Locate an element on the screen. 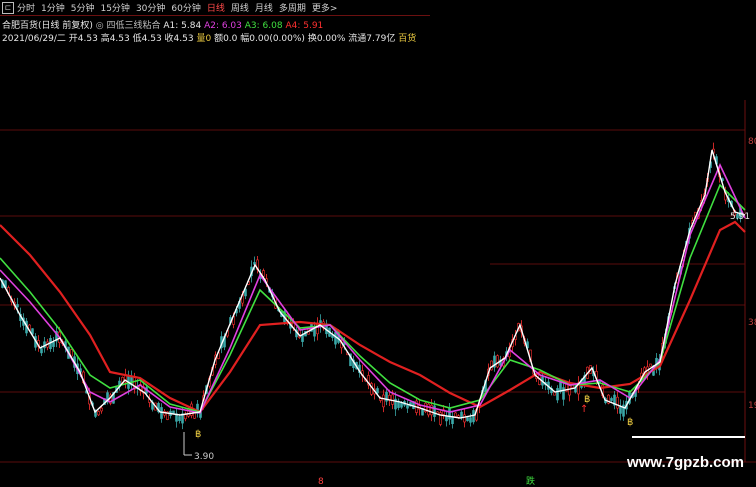 Image resolution: width=756 pixels, height=487 pixels. tab-multi-period: 多周期 is located at coordinates (292, 7).